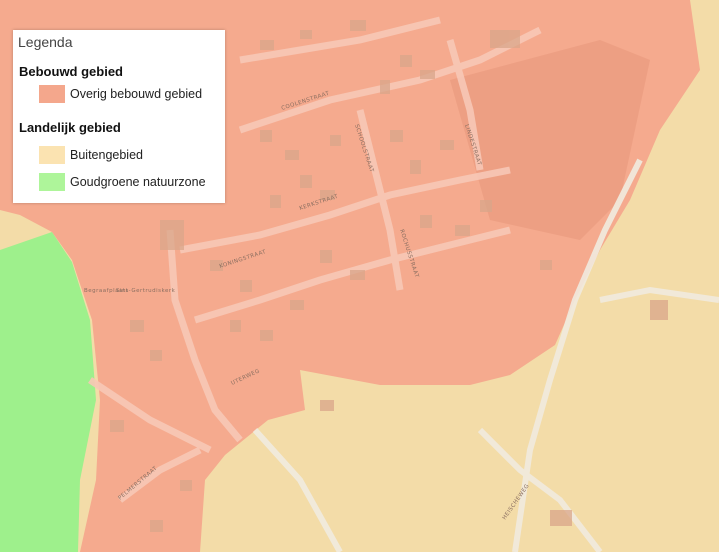  I want to click on legend-group-title-built: Bebouwd gebied, so click(71, 71).